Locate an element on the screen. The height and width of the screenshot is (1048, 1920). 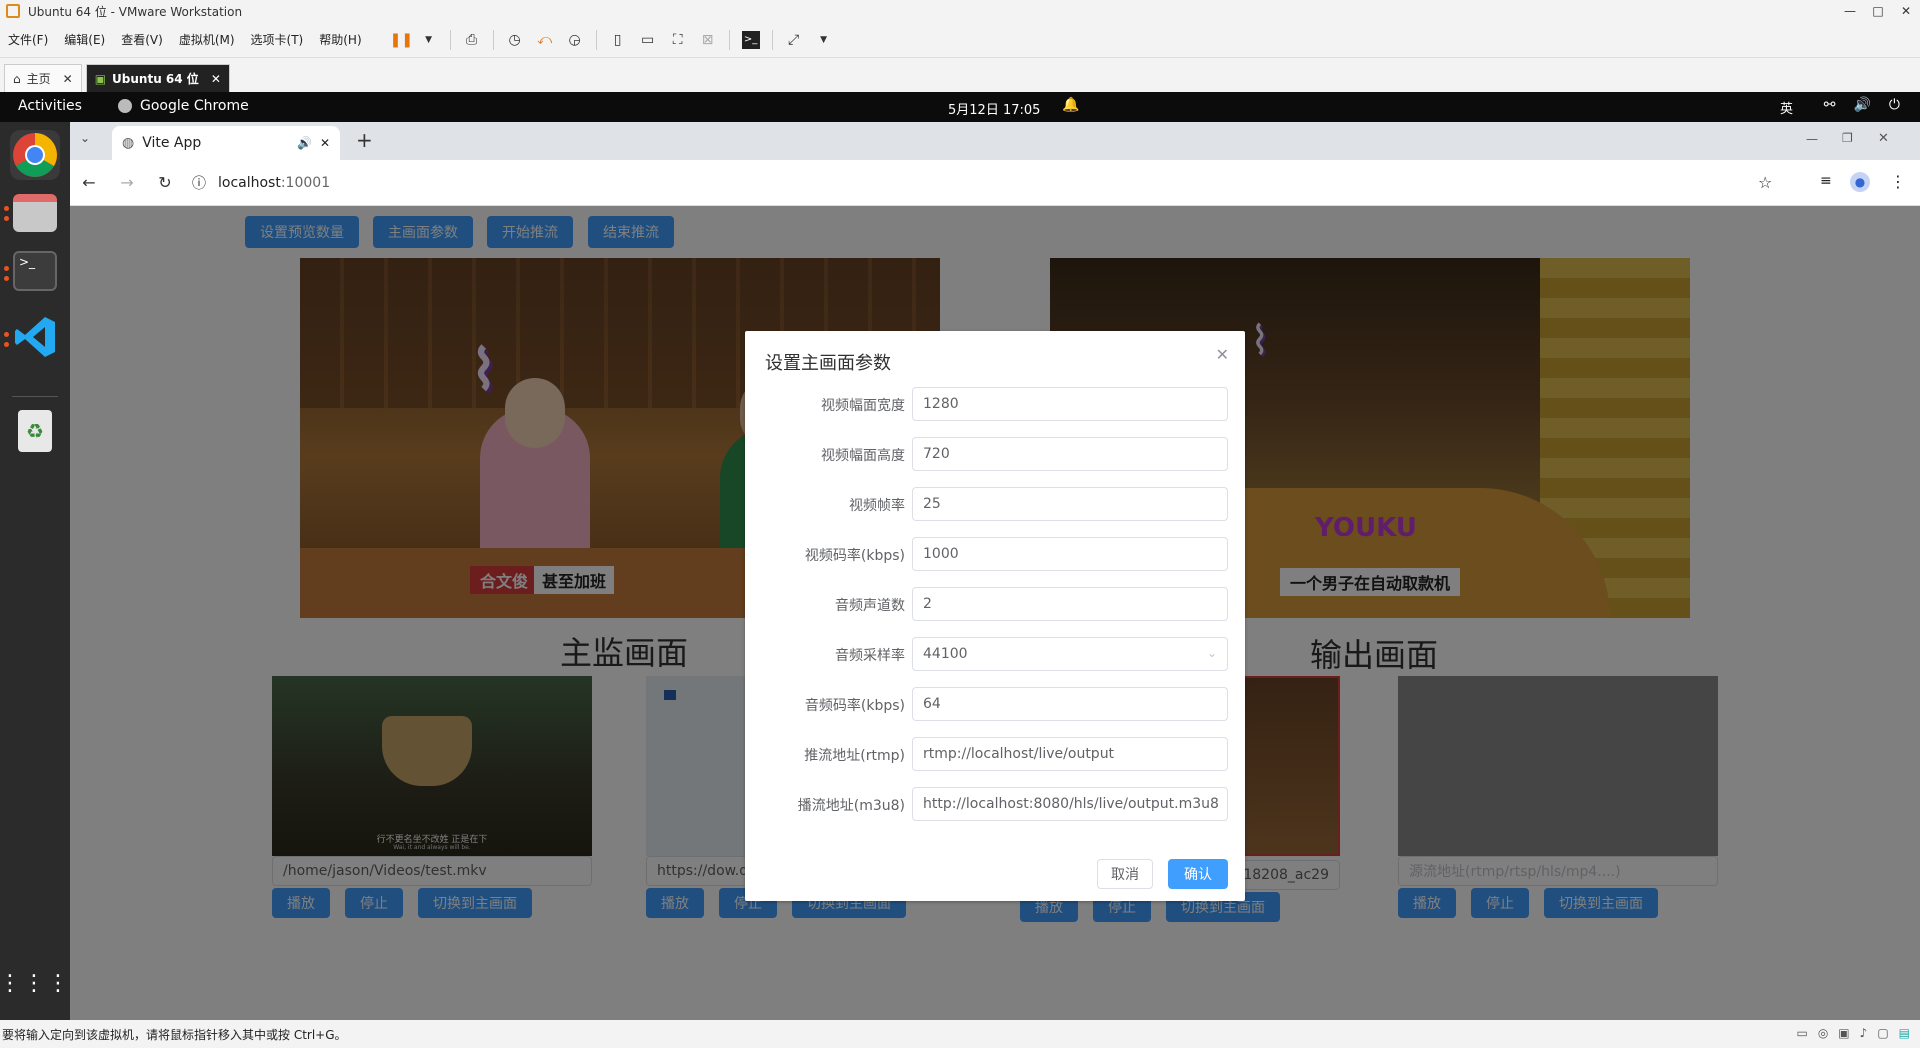
chrome-restore-icon: ❐ is located at coordinates (1847, 138).